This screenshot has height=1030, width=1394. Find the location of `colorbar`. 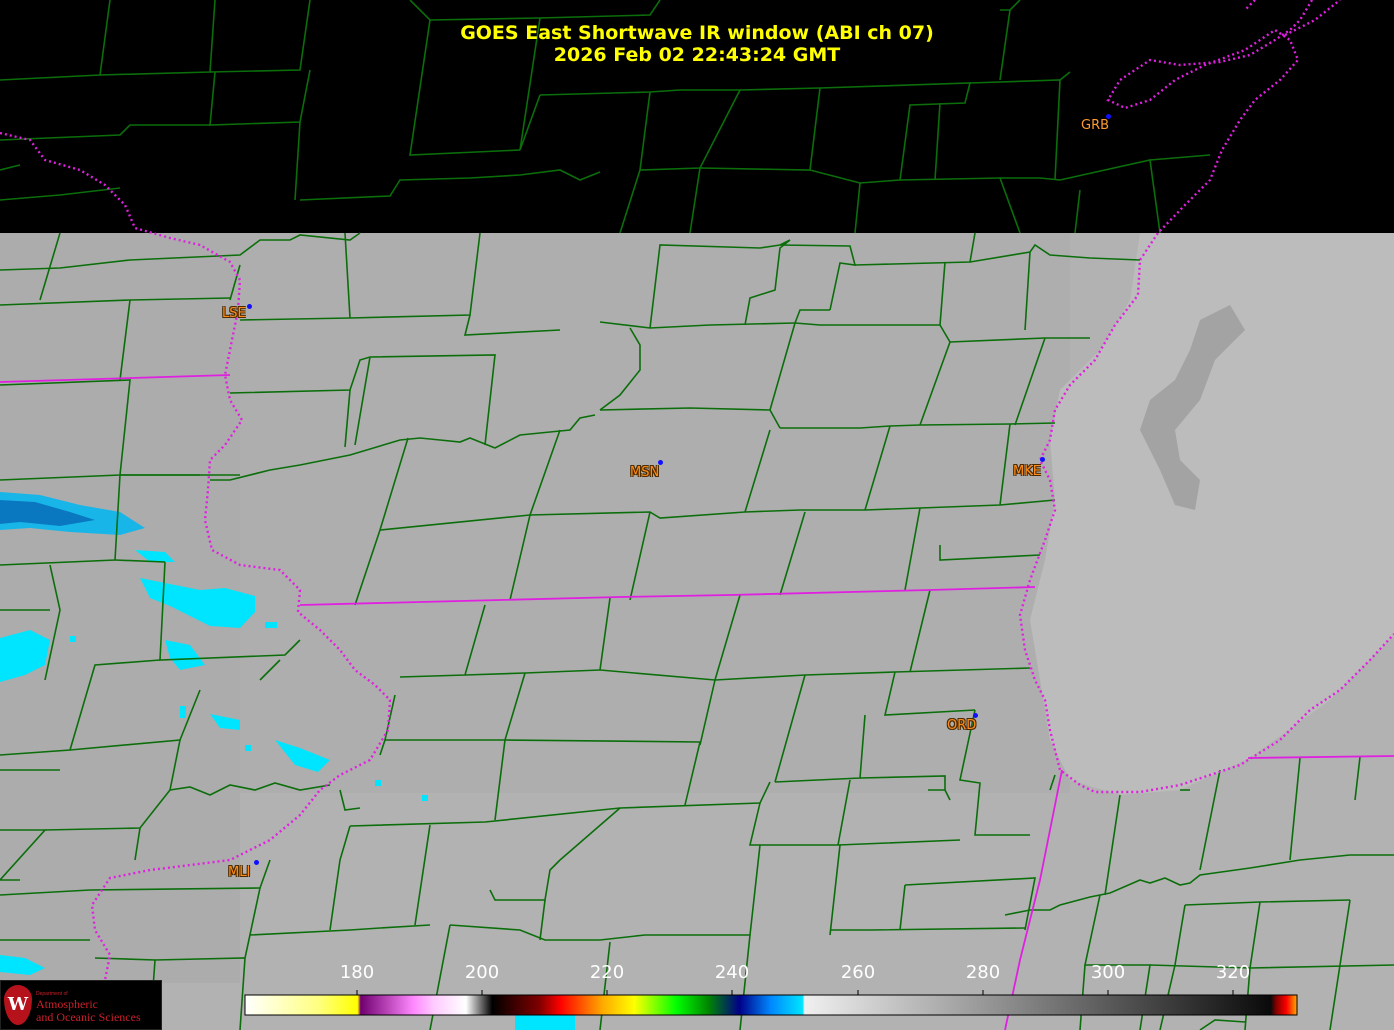

colorbar is located at coordinates (771, 1005).